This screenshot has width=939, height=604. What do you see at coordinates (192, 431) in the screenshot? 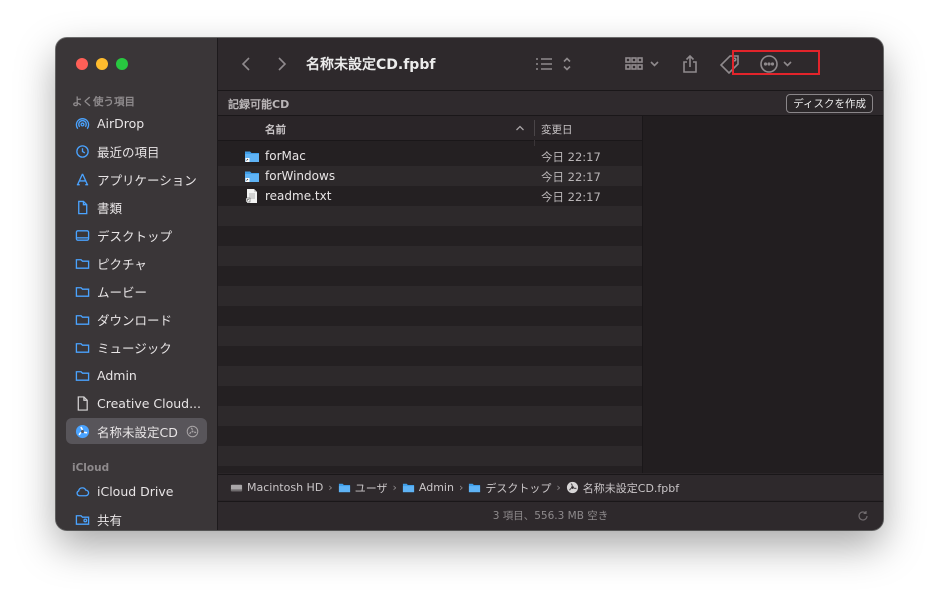
I see `burn-status-icon` at bounding box center [192, 431].